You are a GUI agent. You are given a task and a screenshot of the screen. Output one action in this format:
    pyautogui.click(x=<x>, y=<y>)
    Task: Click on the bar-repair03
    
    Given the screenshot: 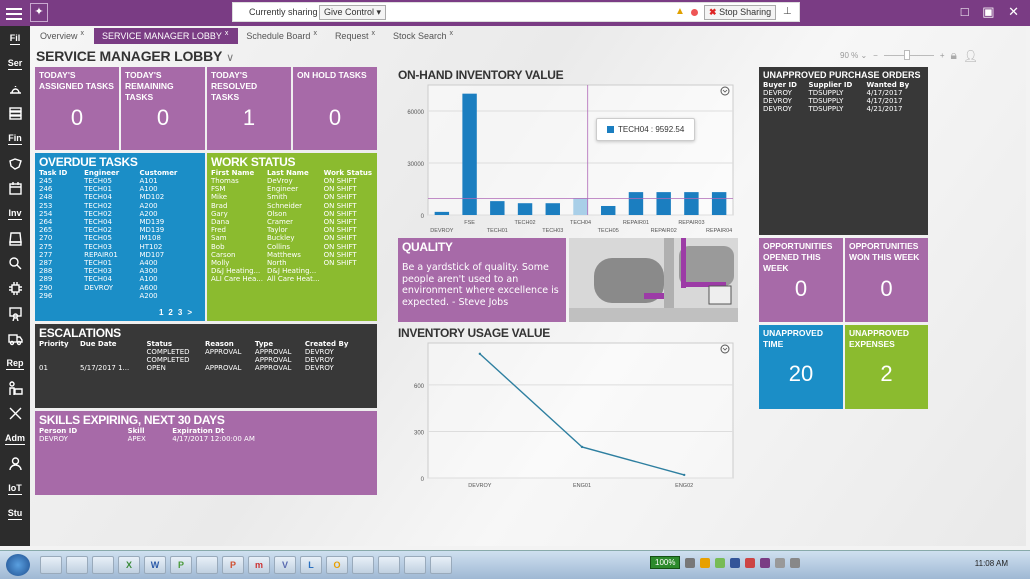 What is the action you would take?
    pyautogui.click(x=691, y=203)
    